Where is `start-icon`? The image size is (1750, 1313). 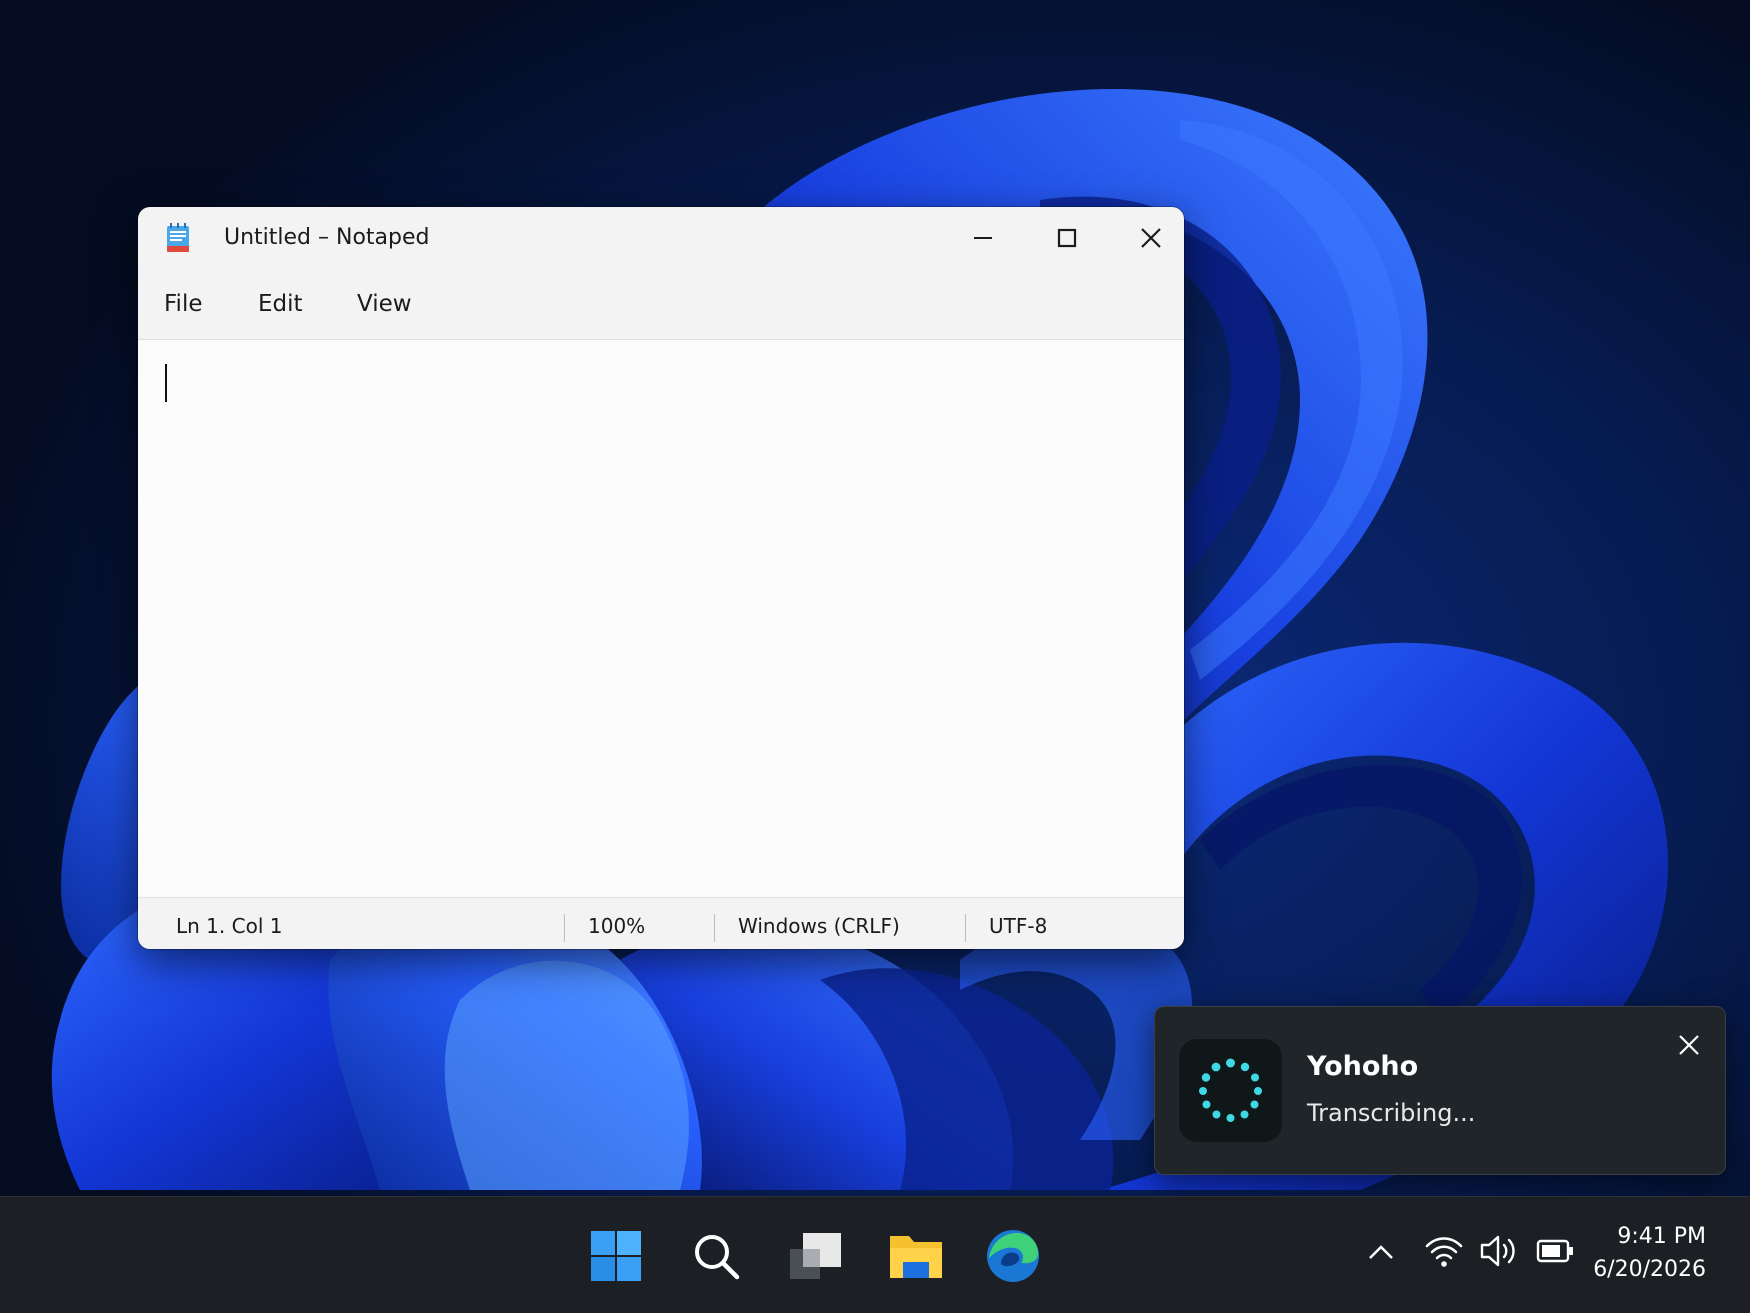 start-icon is located at coordinates (616, 1255).